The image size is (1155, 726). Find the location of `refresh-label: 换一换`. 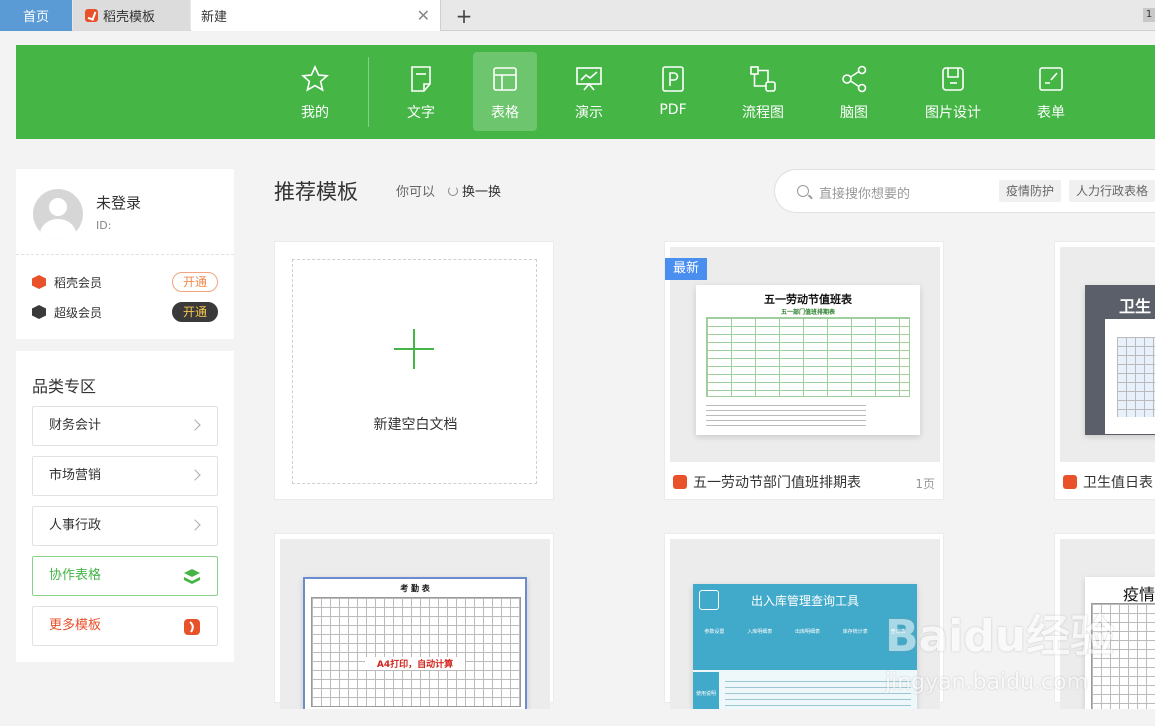

refresh-label: 换一换 is located at coordinates (482, 192).